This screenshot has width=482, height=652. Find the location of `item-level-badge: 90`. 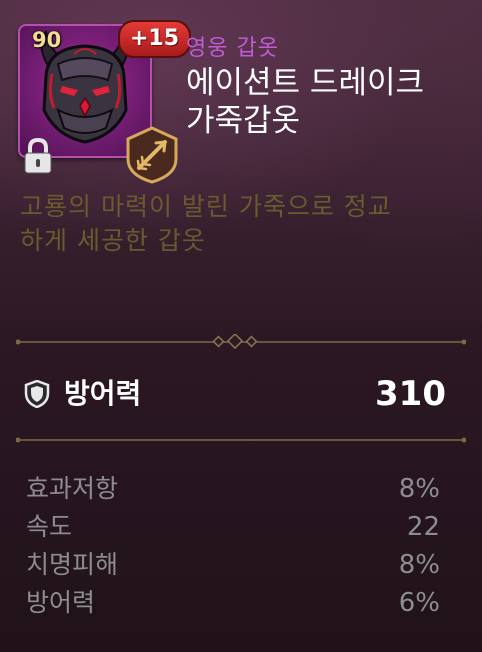

item-level-badge: 90 is located at coordinates (47, 40).